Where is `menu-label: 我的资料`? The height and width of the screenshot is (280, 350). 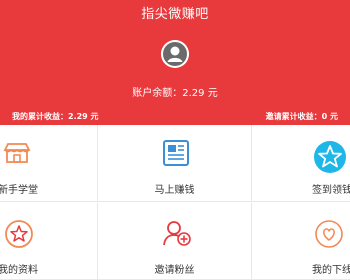
menu-label: 我的资料 is located at coordinates (19, 270).